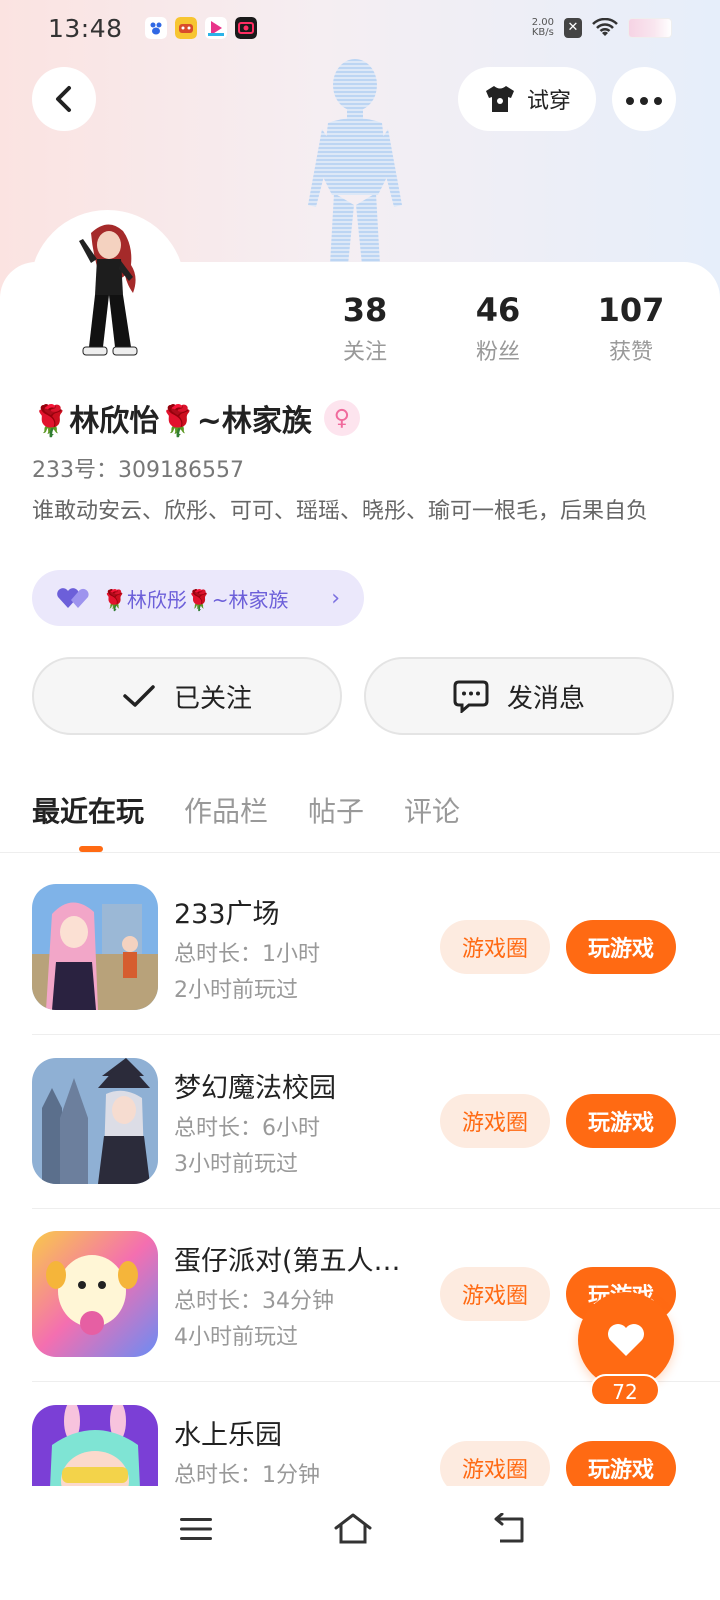  I want to click on name-row: 🌹林欣怡🌹~林家族 ♀, so click(196, 418).